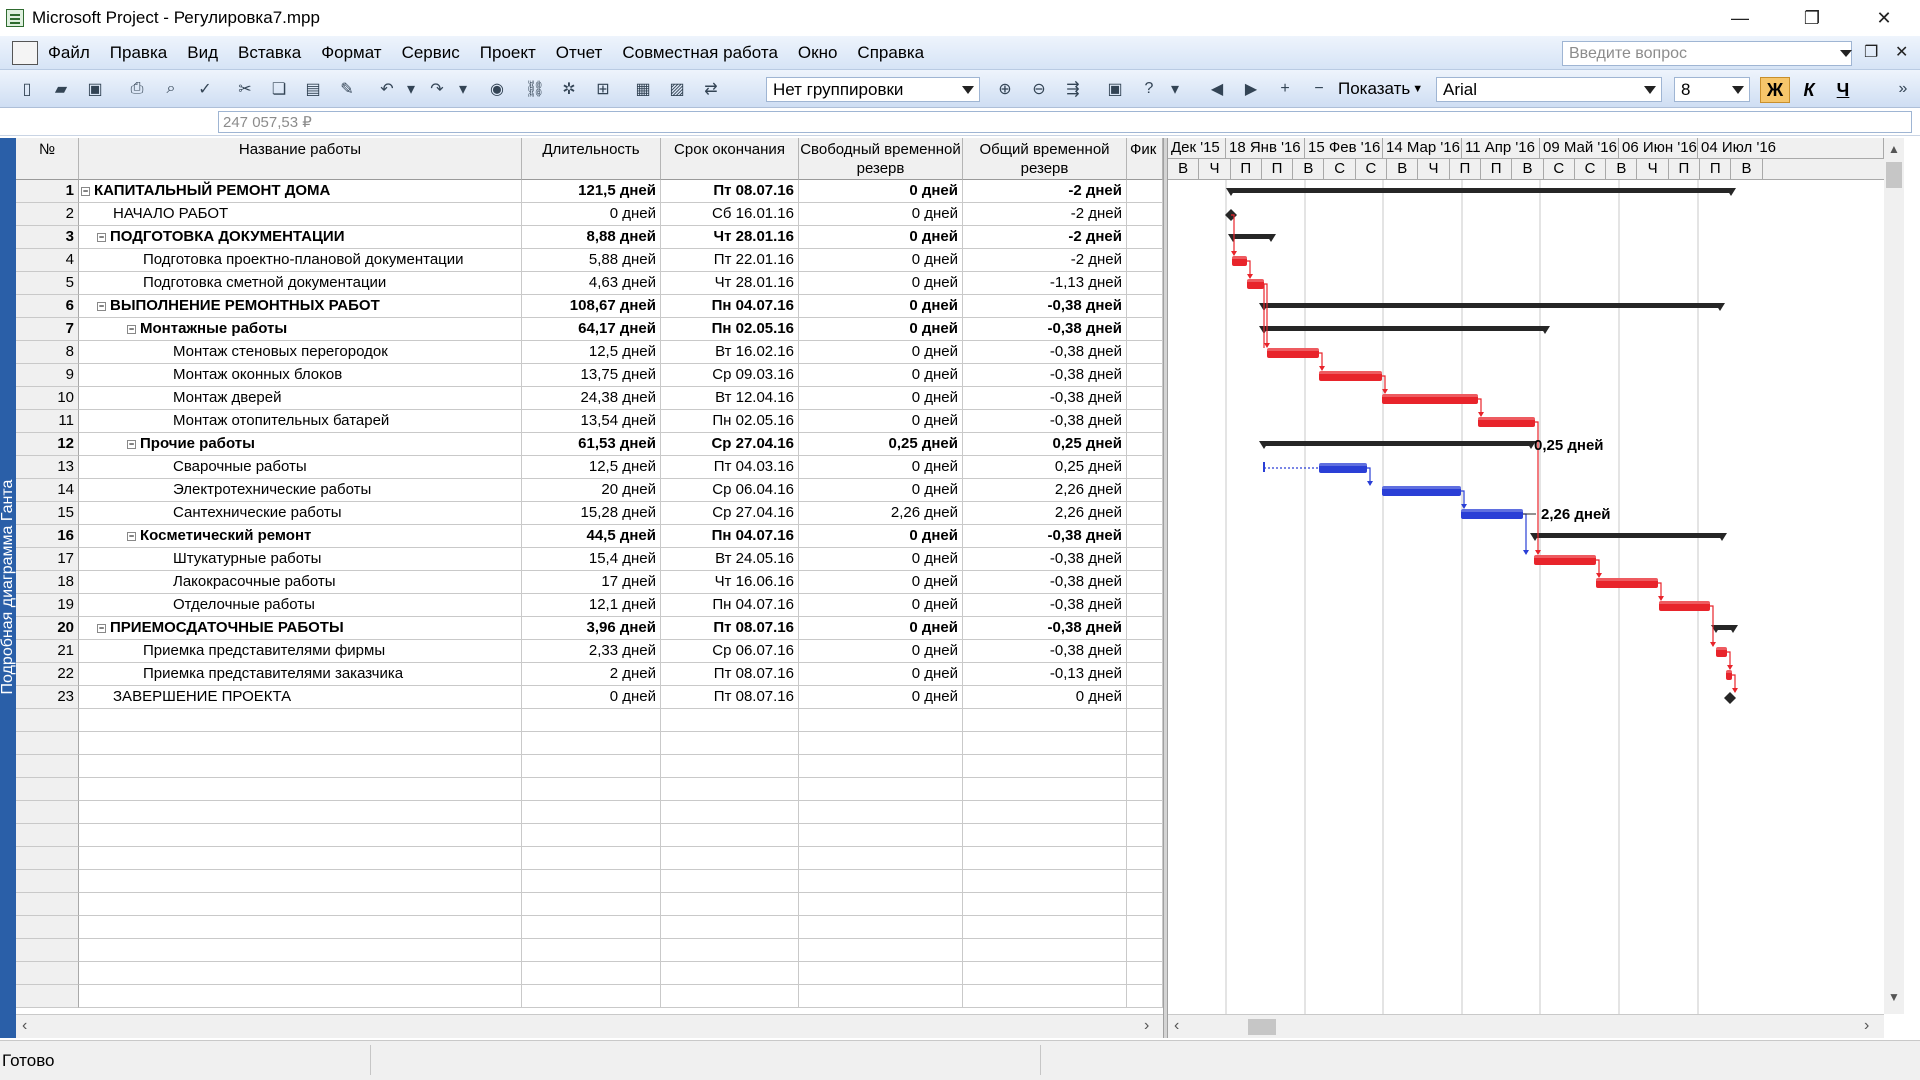 The width and height of the screenshot is (1920, 1080). I want to click on task-name-cell: Подготовка сметной документации, so click(300, 283).